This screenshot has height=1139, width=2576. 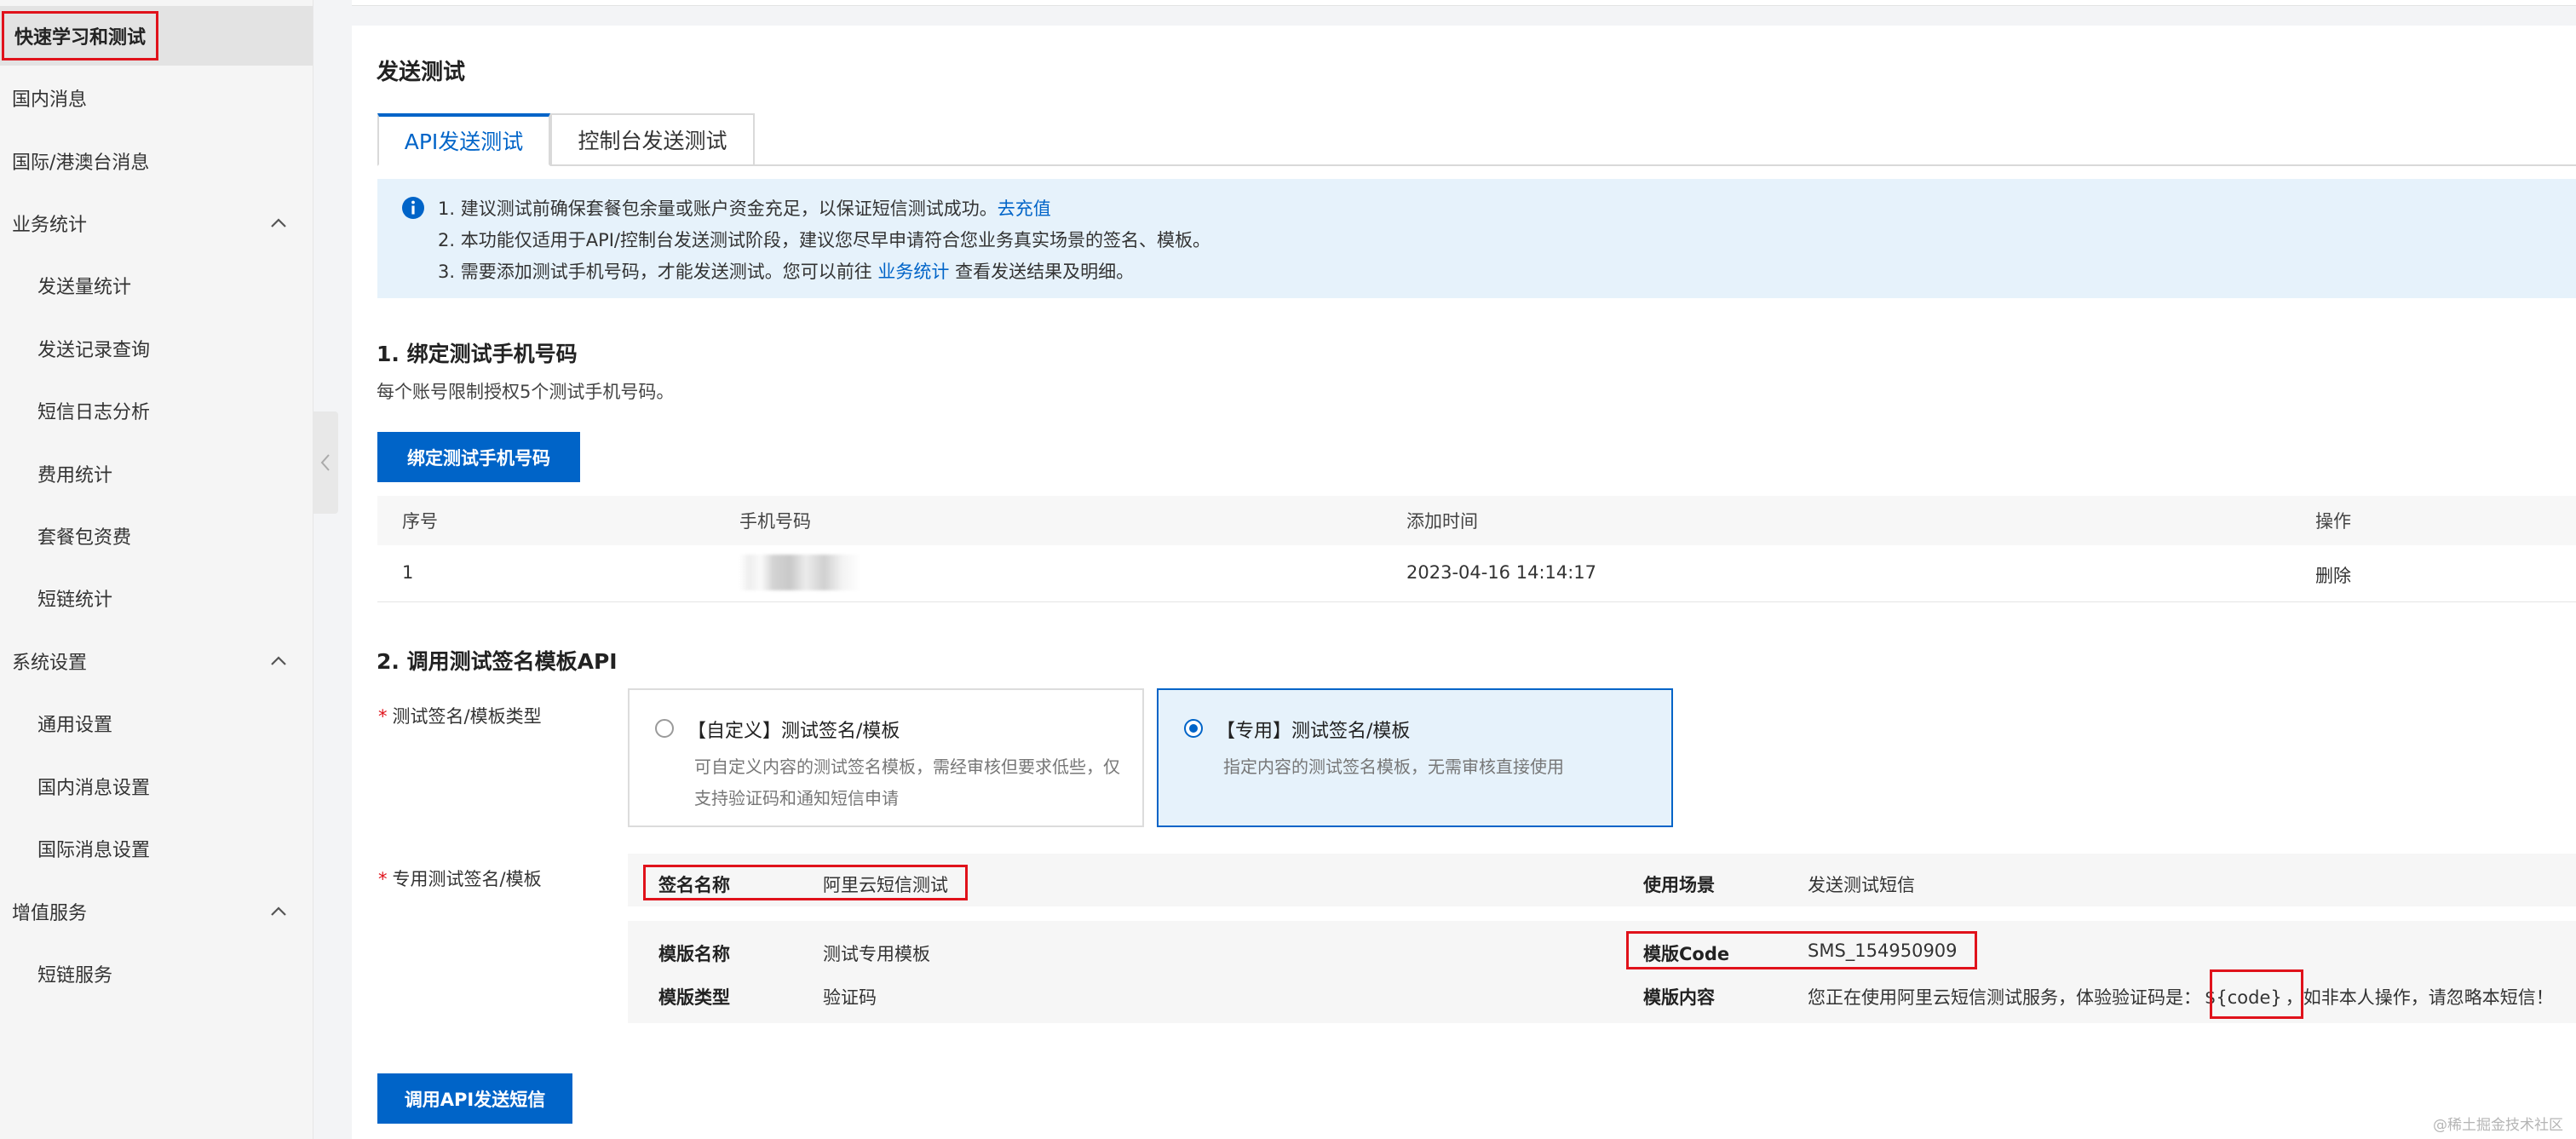 I want to click on dedicated-label: * 专用测试签名/模板, so click(x=460, y=878).